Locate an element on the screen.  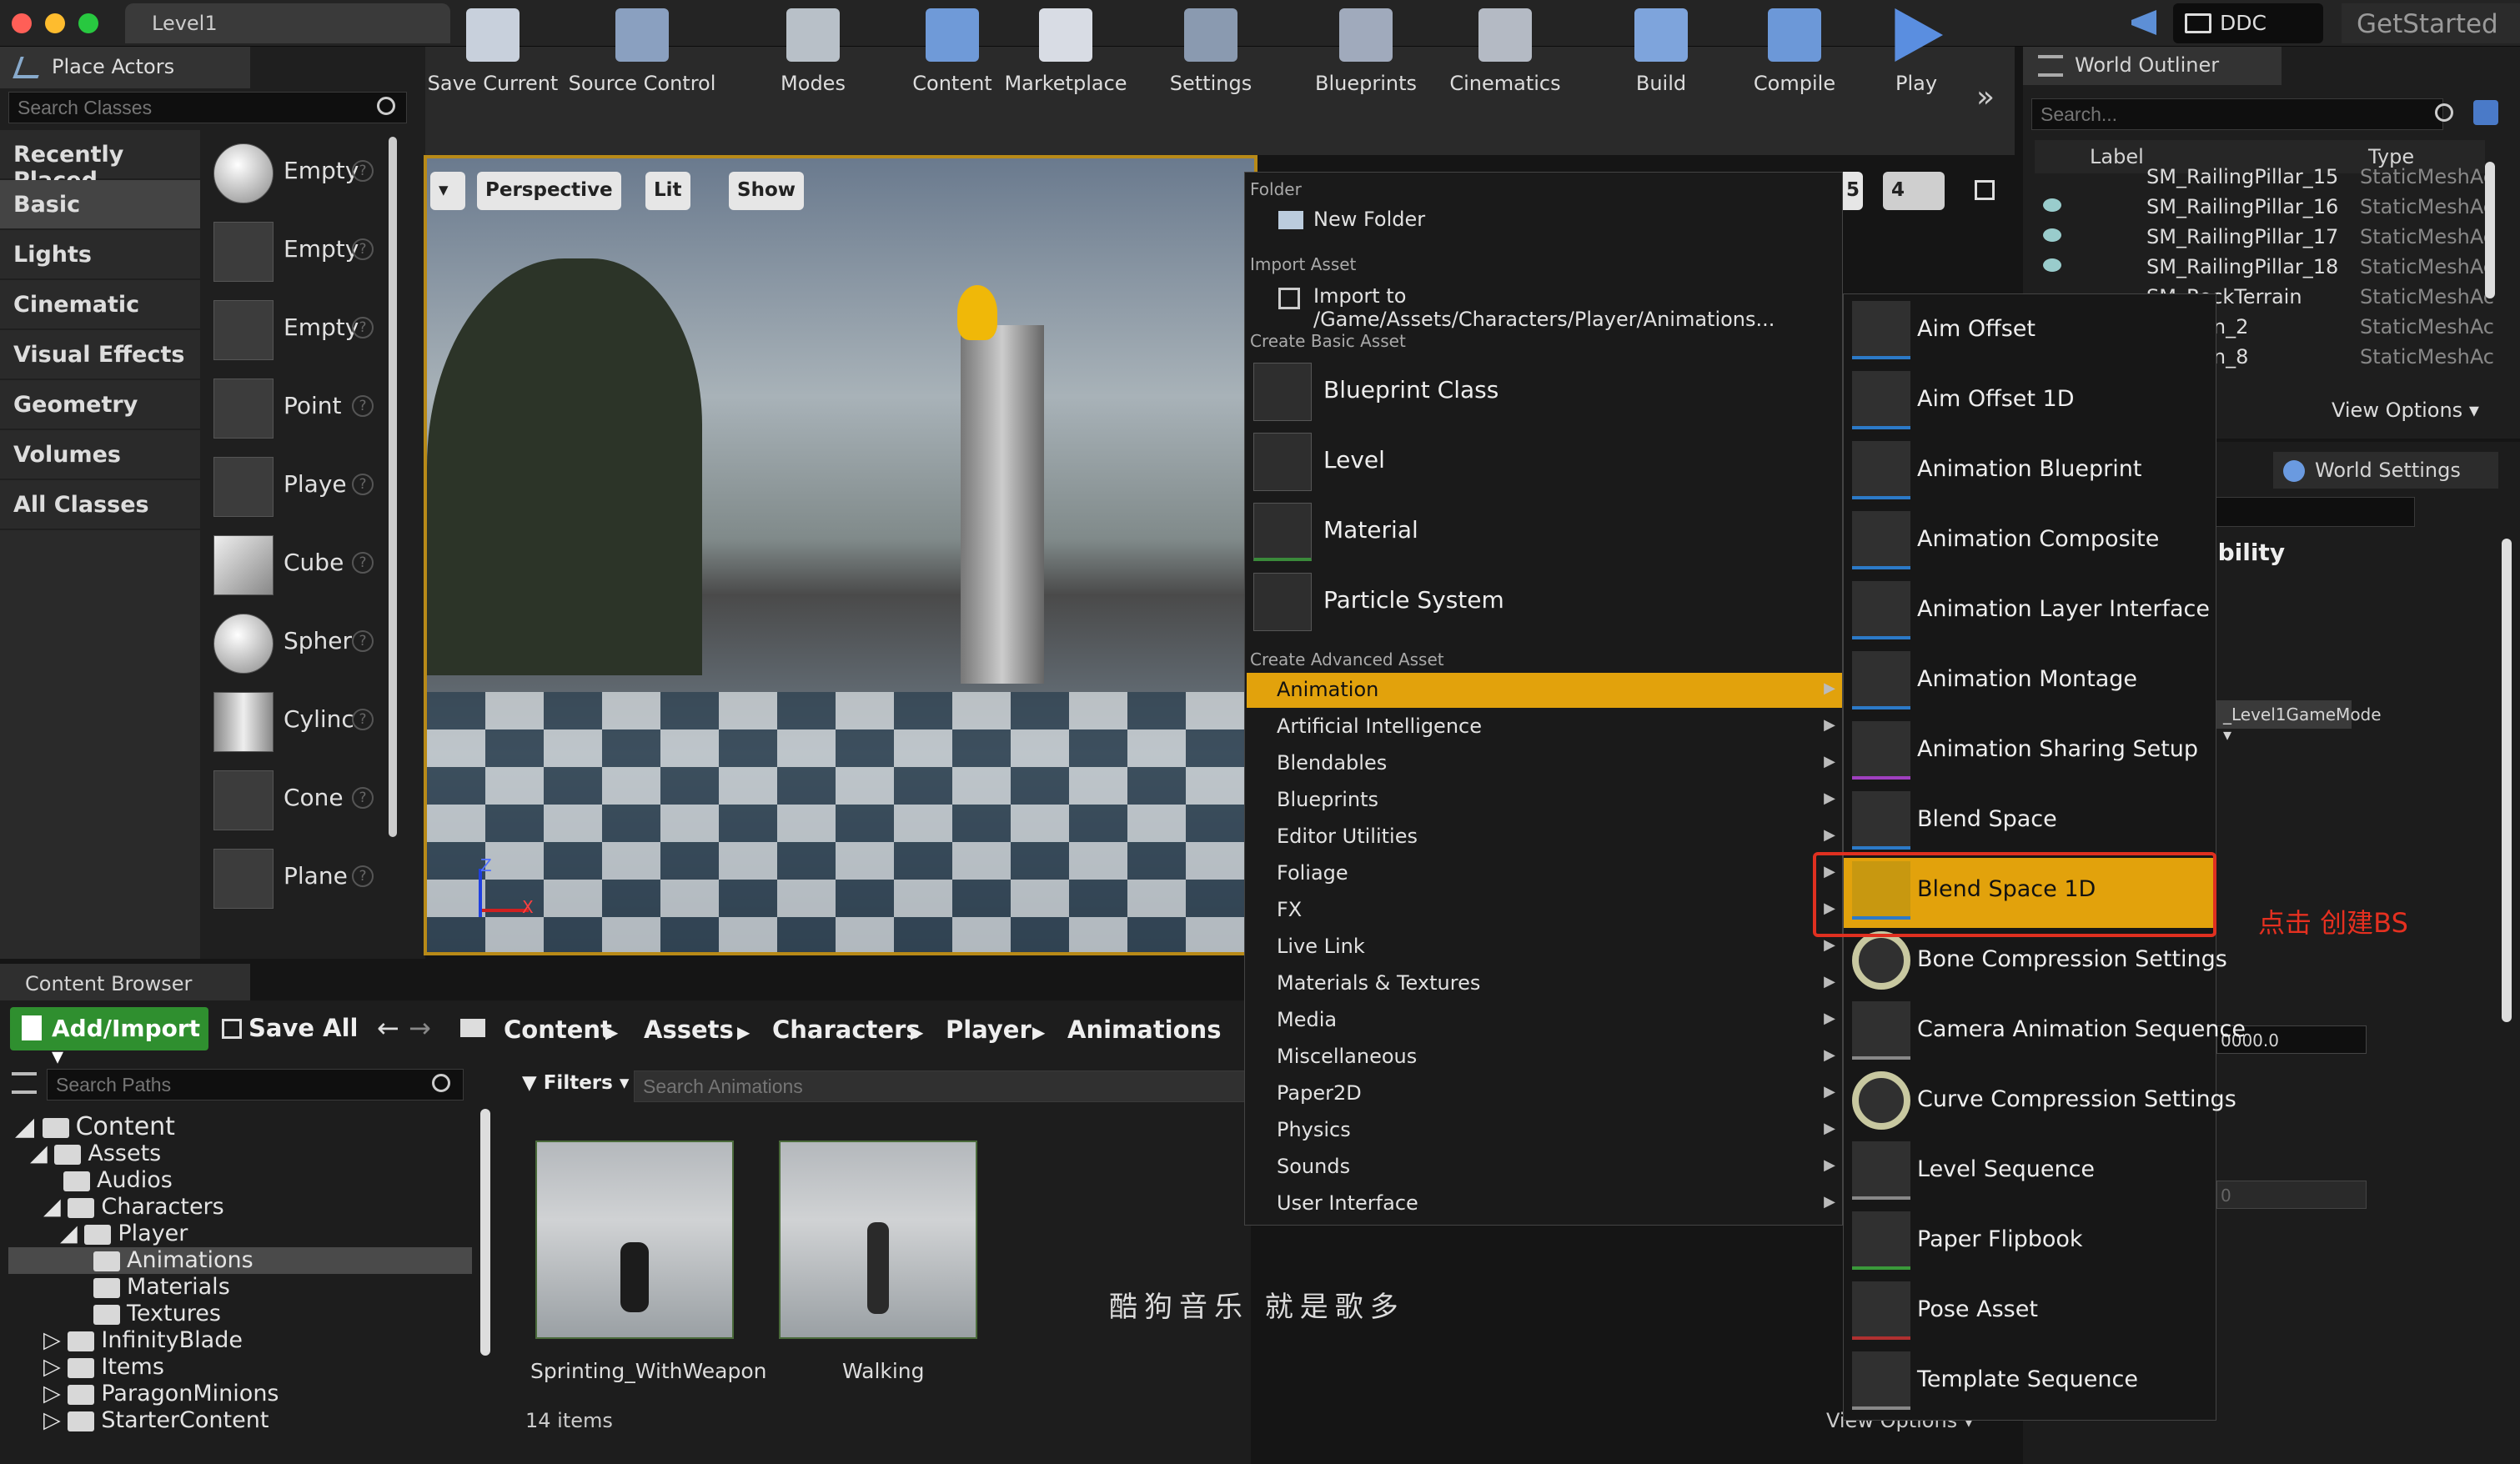
forward-arrow-icon: → is located at coordinates (420, 1028).